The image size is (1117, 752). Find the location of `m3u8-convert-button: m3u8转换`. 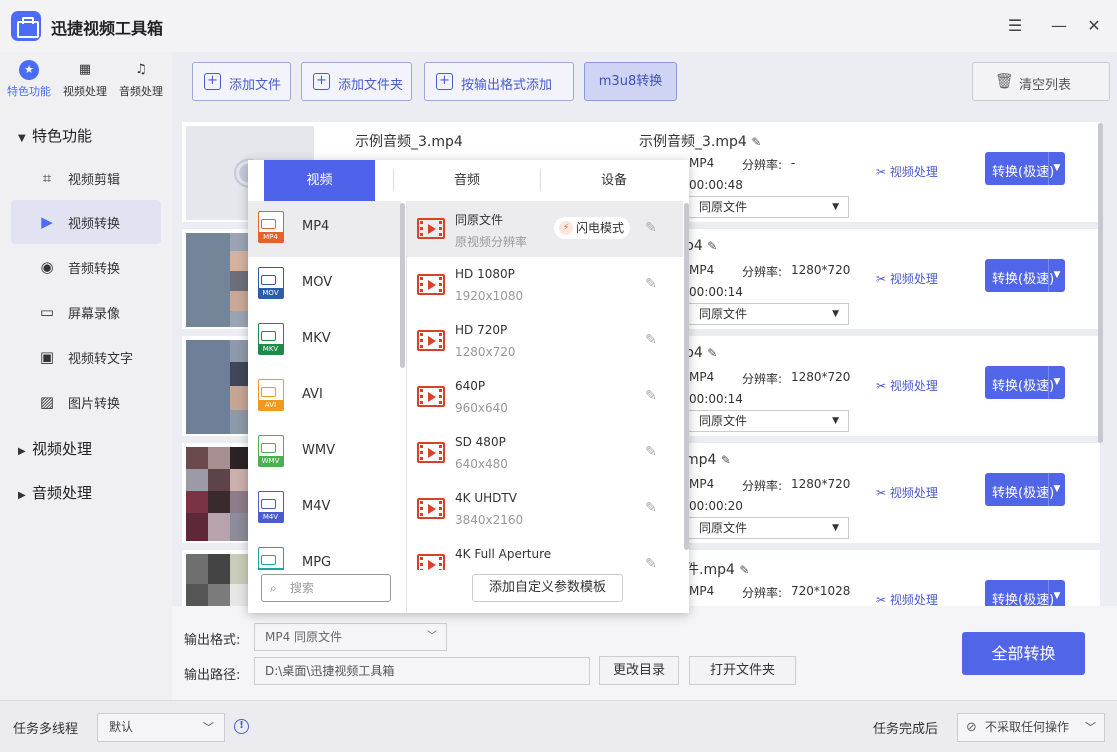

m3u8-convert-button: m3u8转换 is located at coordinates (630, 81).